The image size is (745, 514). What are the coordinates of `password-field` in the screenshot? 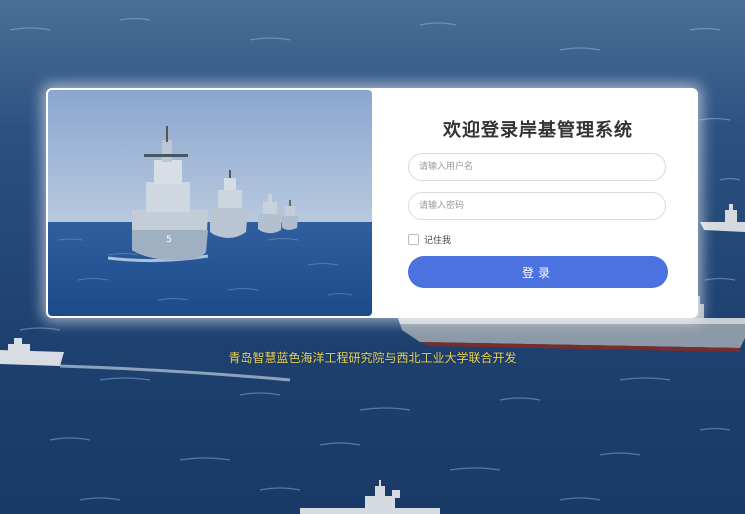 It's located at (537, 206).